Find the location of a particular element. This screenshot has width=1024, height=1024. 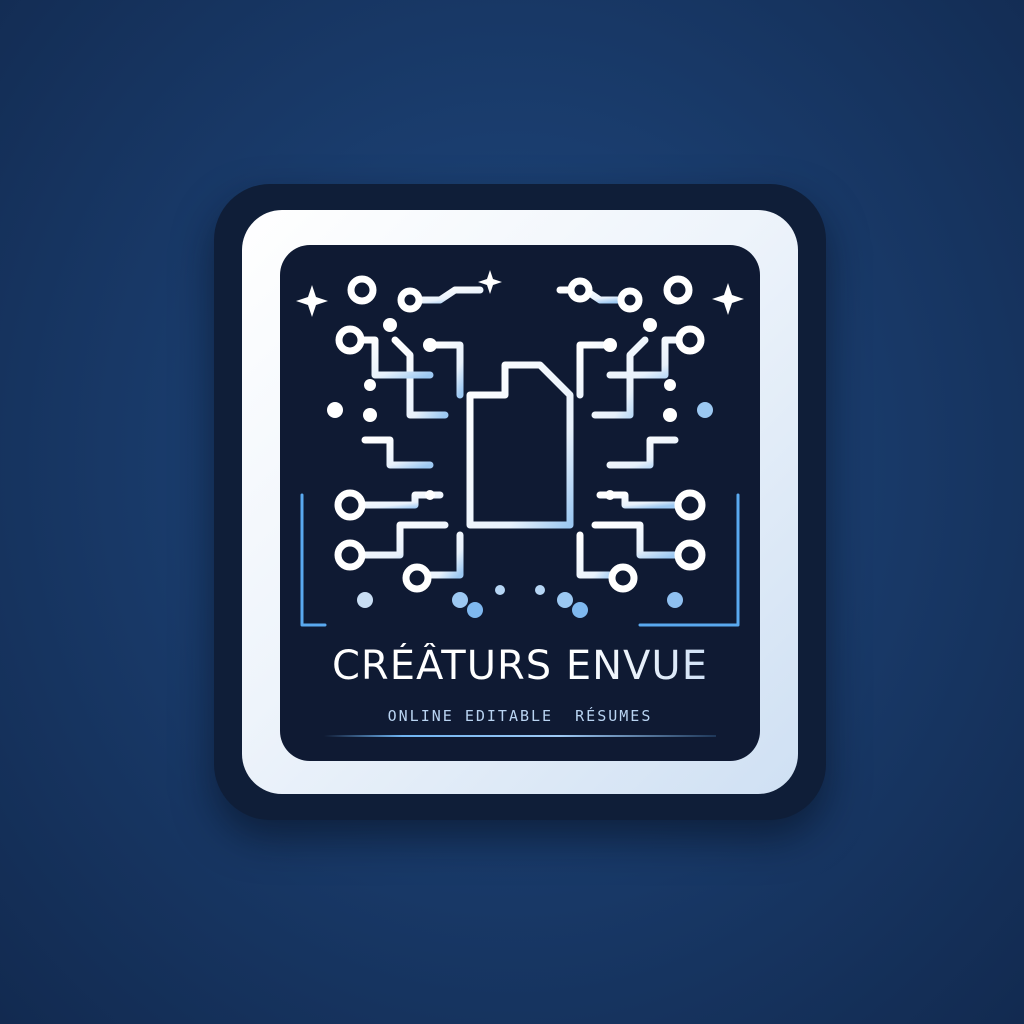

tagline-underline is located at coordinates (520, 736).